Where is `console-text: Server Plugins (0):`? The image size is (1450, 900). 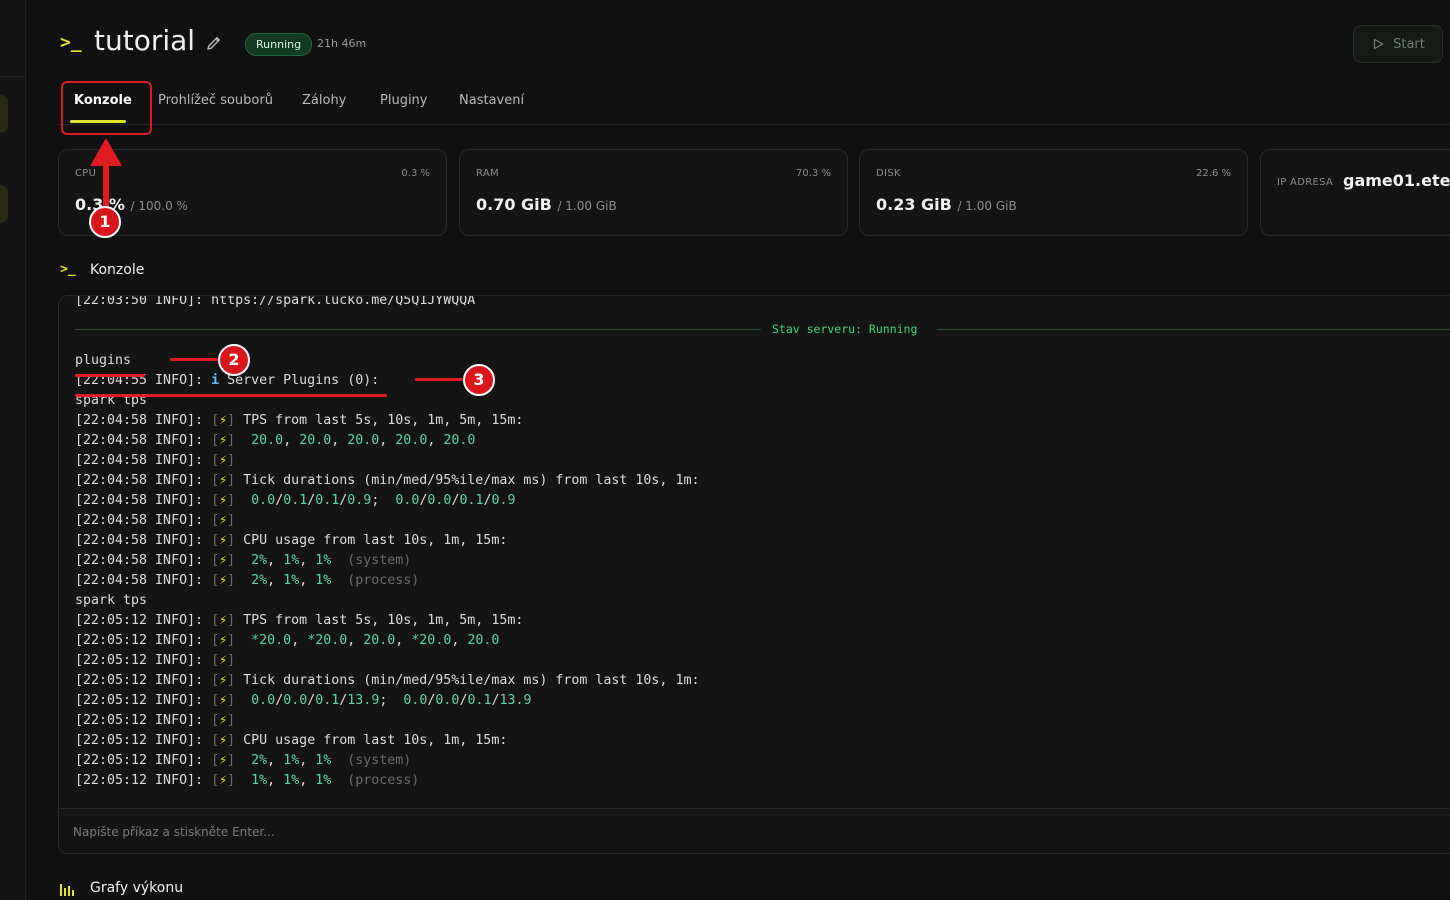 console-text: Server Plugins (0): is located at coordinates (299, 380).